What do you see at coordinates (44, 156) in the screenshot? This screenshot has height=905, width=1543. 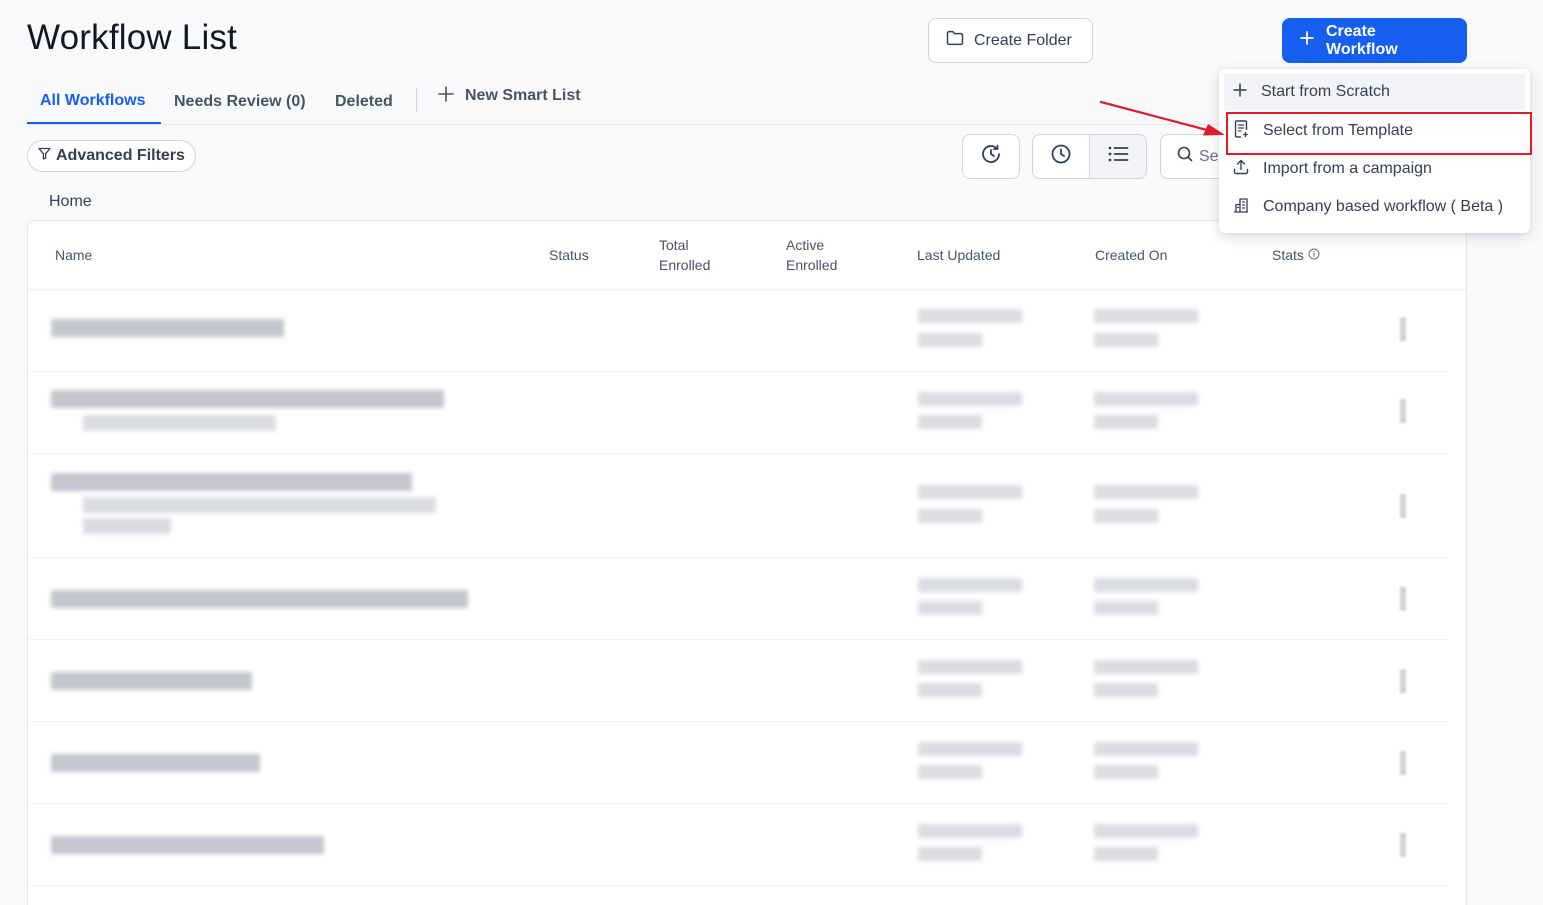 I see `filter-icon` at bounding box center [44, 156].